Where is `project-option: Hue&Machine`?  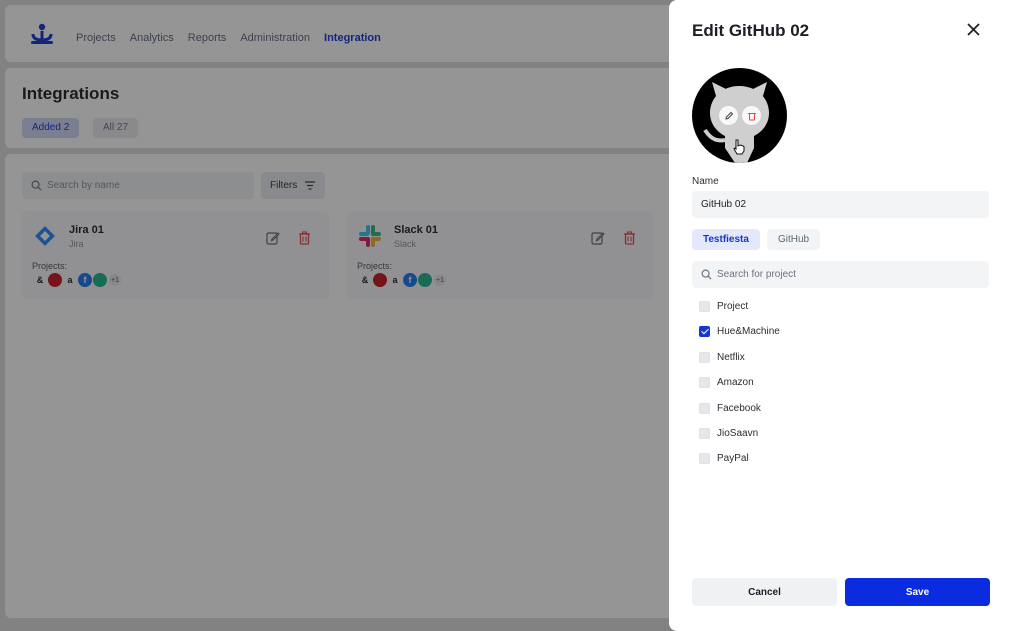
project-option: Hue&Machine is located at coordinates (739, 336).